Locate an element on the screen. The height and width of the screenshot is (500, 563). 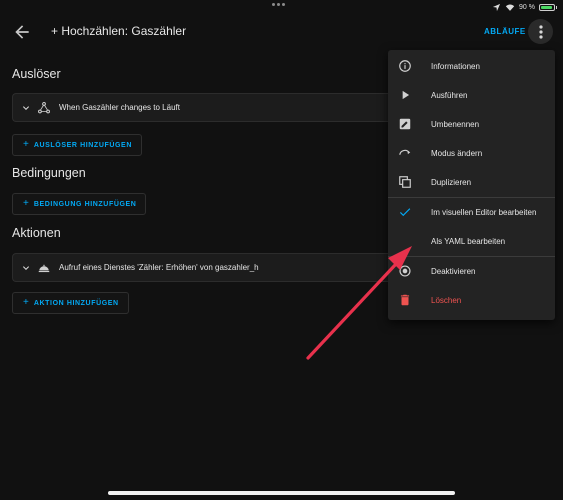
battery-icon is located at coordinates (548, 7).